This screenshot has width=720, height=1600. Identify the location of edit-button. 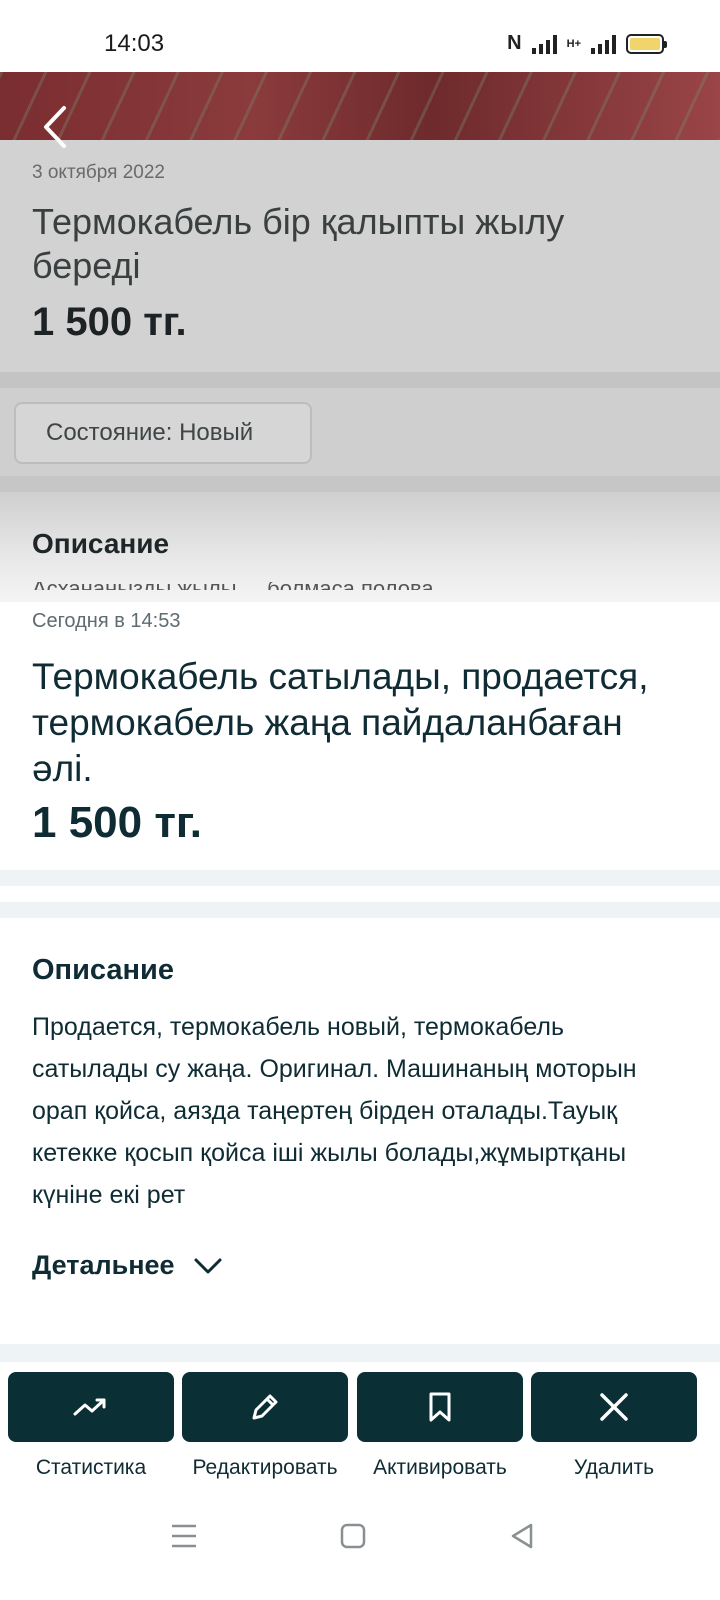
(265, 1407).